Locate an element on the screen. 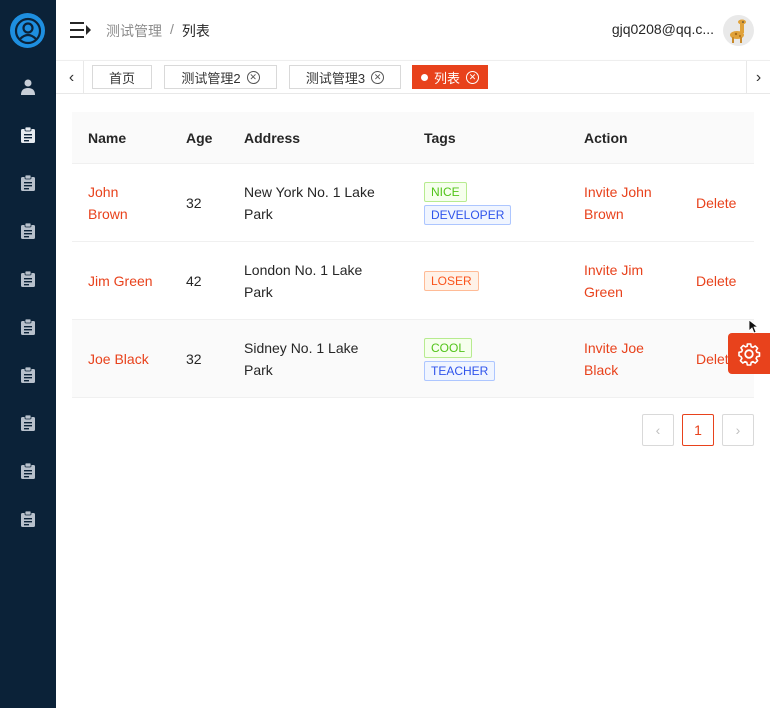  breadcrumb: 测试管理 / 列表 is located at coordinates (158, 31).